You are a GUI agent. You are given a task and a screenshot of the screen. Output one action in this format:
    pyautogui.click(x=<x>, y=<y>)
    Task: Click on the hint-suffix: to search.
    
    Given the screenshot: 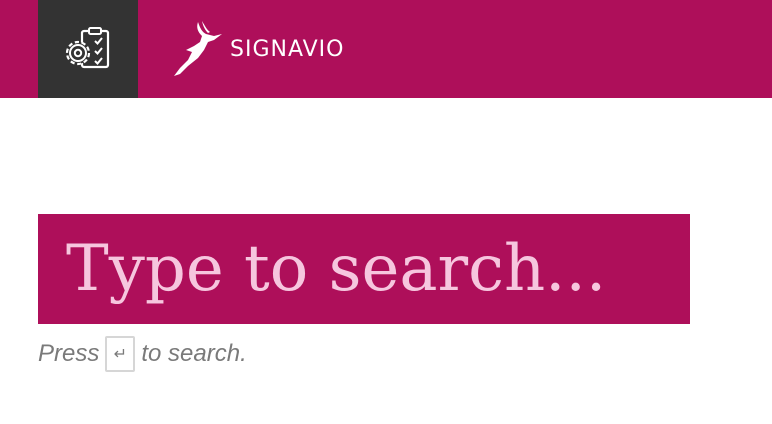 What is the action you would take?
    pyautogui.click(x=194, y=353)
    